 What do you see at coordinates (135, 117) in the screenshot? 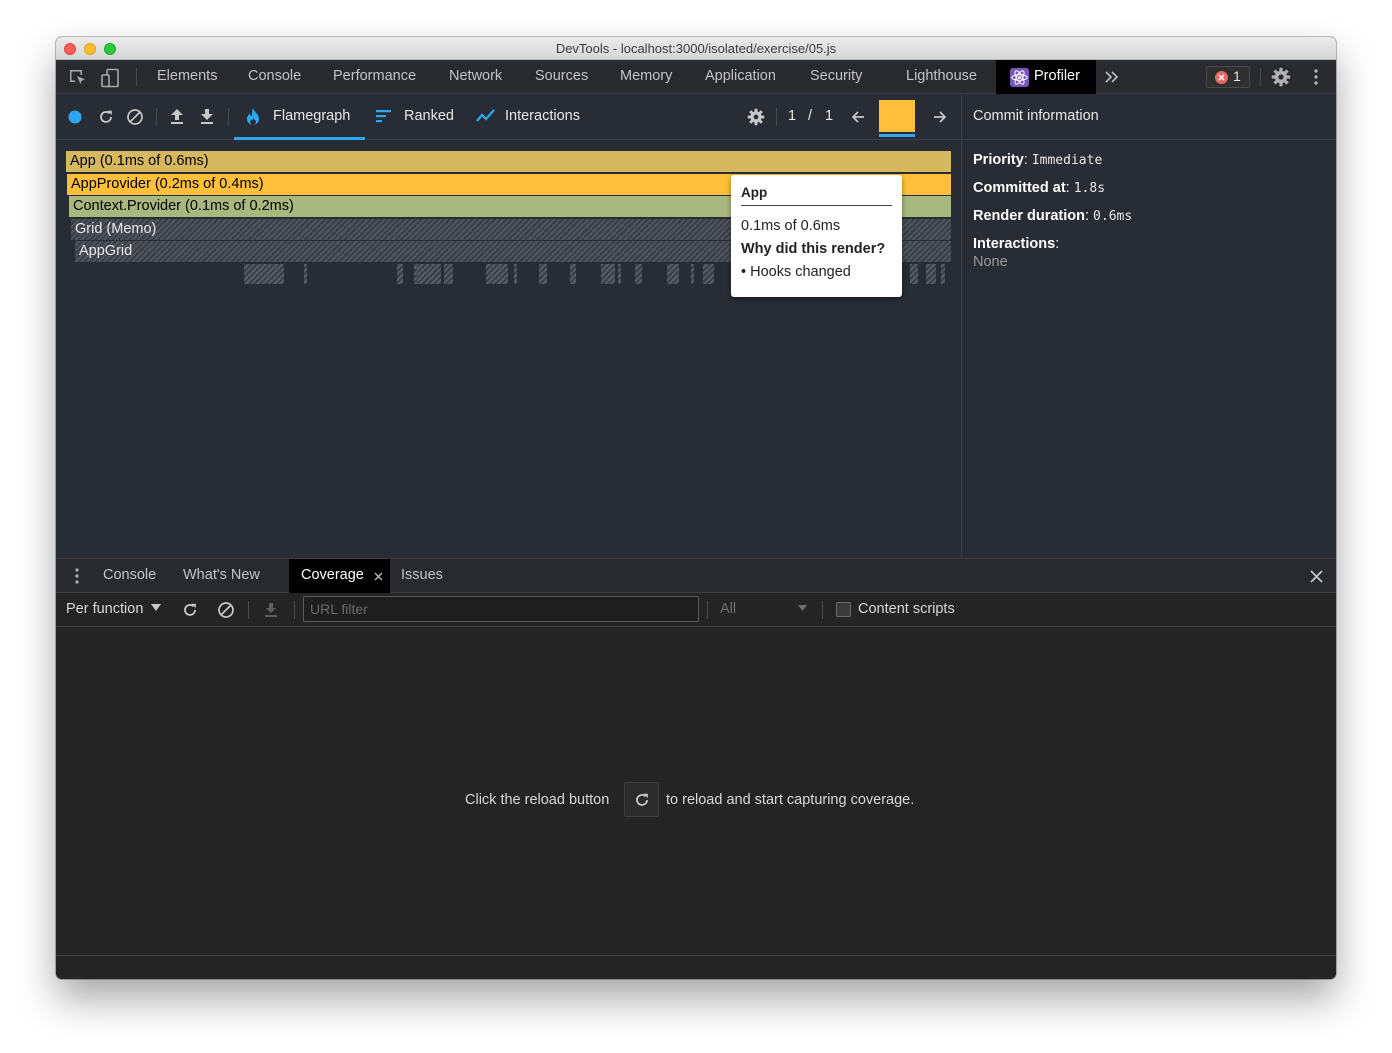
I see `clear-icon` at bounding box center [135, 117].